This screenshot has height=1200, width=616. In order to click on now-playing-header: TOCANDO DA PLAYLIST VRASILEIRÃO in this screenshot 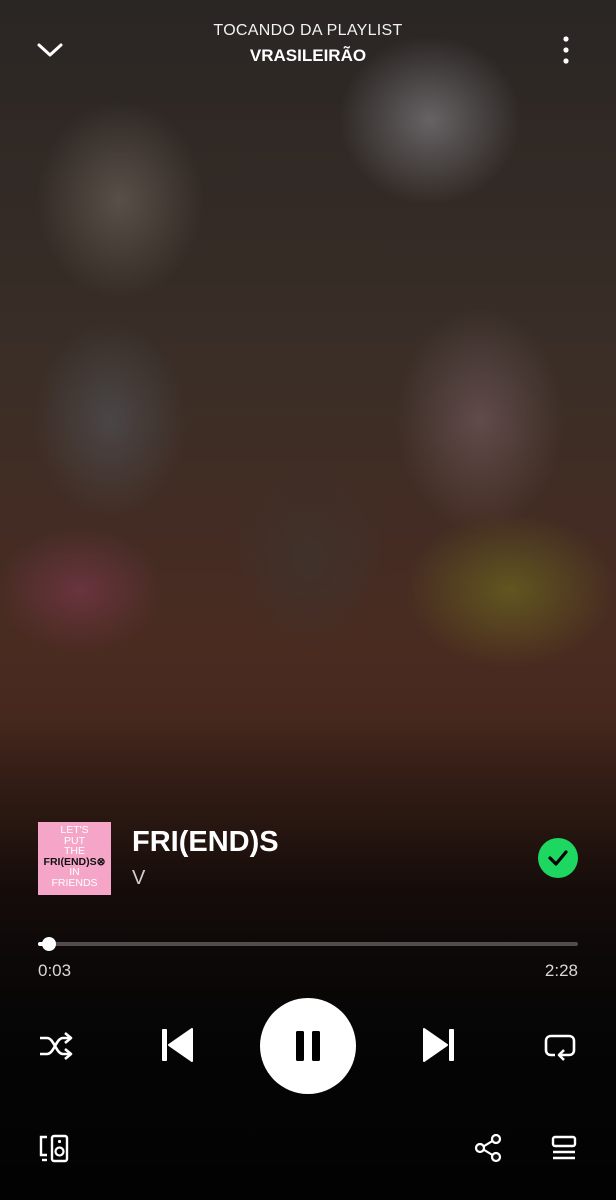, I will do `click(308, 44)`.